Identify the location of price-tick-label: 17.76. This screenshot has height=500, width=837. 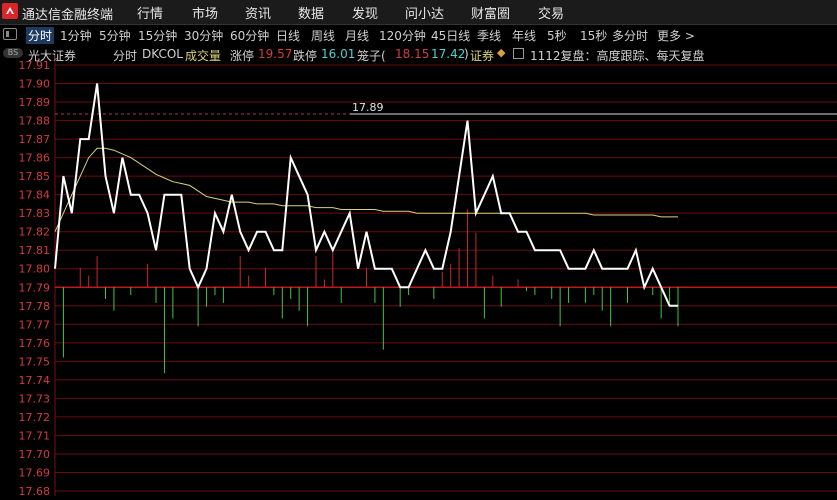
(35, 343).